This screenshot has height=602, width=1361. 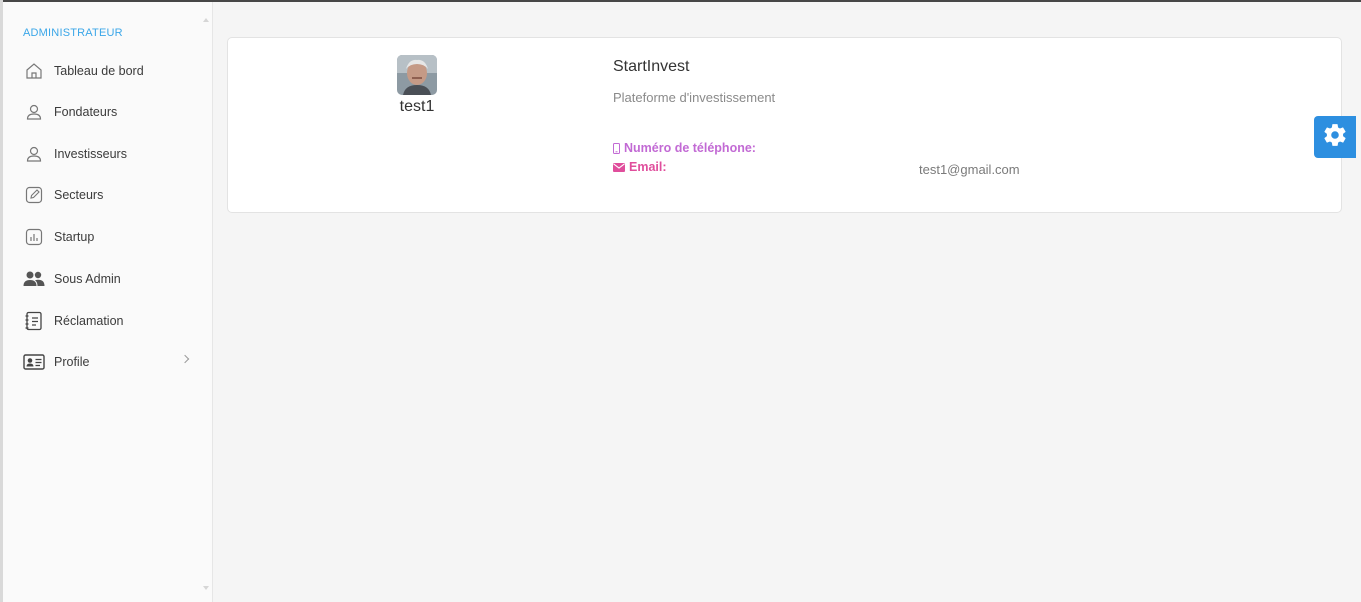 What do you see at coordinates (34, 279) in the screenshot?
I see `users-icon` at bounding box center [34, 279].